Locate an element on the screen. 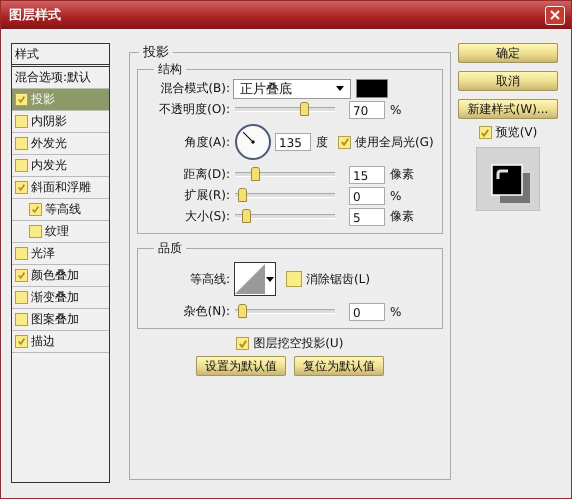  value-field: 70 is located at coordinates (367, 109).